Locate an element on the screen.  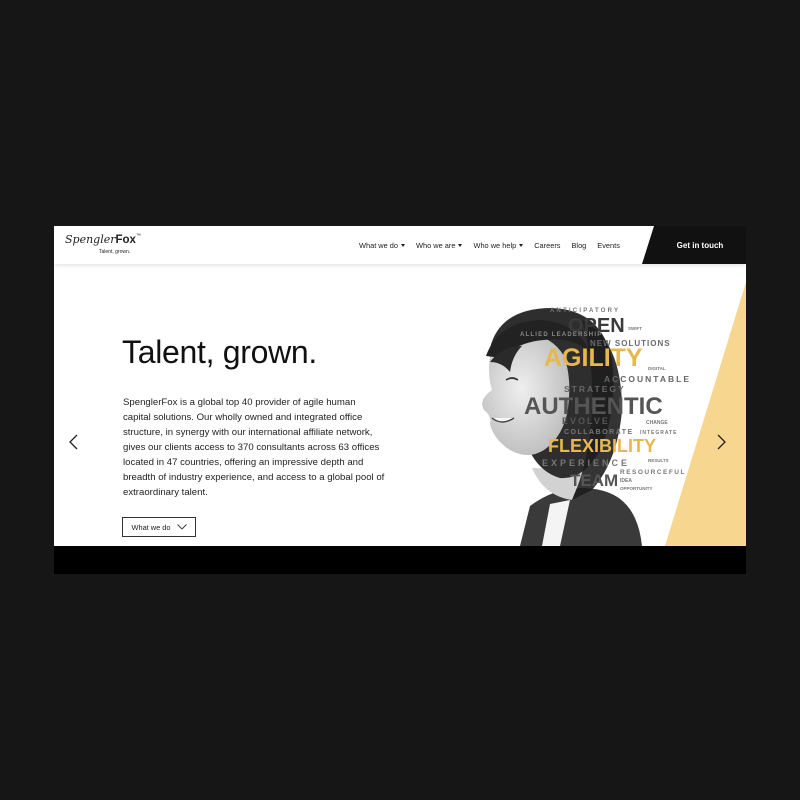
word-results: RESULTS is located at coordinates (658, 460).